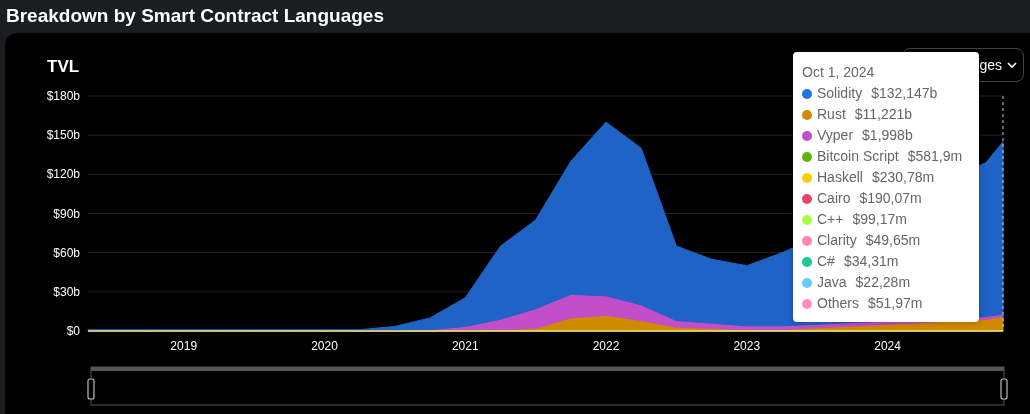 This screenshot has width=1030, height=414. What do you see at coordinates (63, 96) in the screenshot?
I see `axis-label: $180b` at bounding box center [63, 96].